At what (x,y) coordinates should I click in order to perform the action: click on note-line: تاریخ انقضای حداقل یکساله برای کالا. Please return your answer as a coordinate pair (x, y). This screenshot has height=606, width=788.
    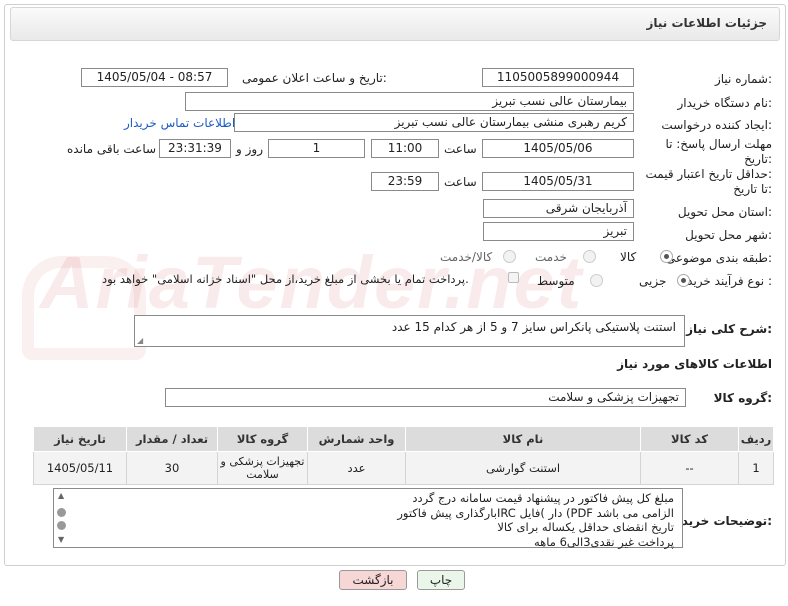
    Looking at the image, I should click on (585, 527).